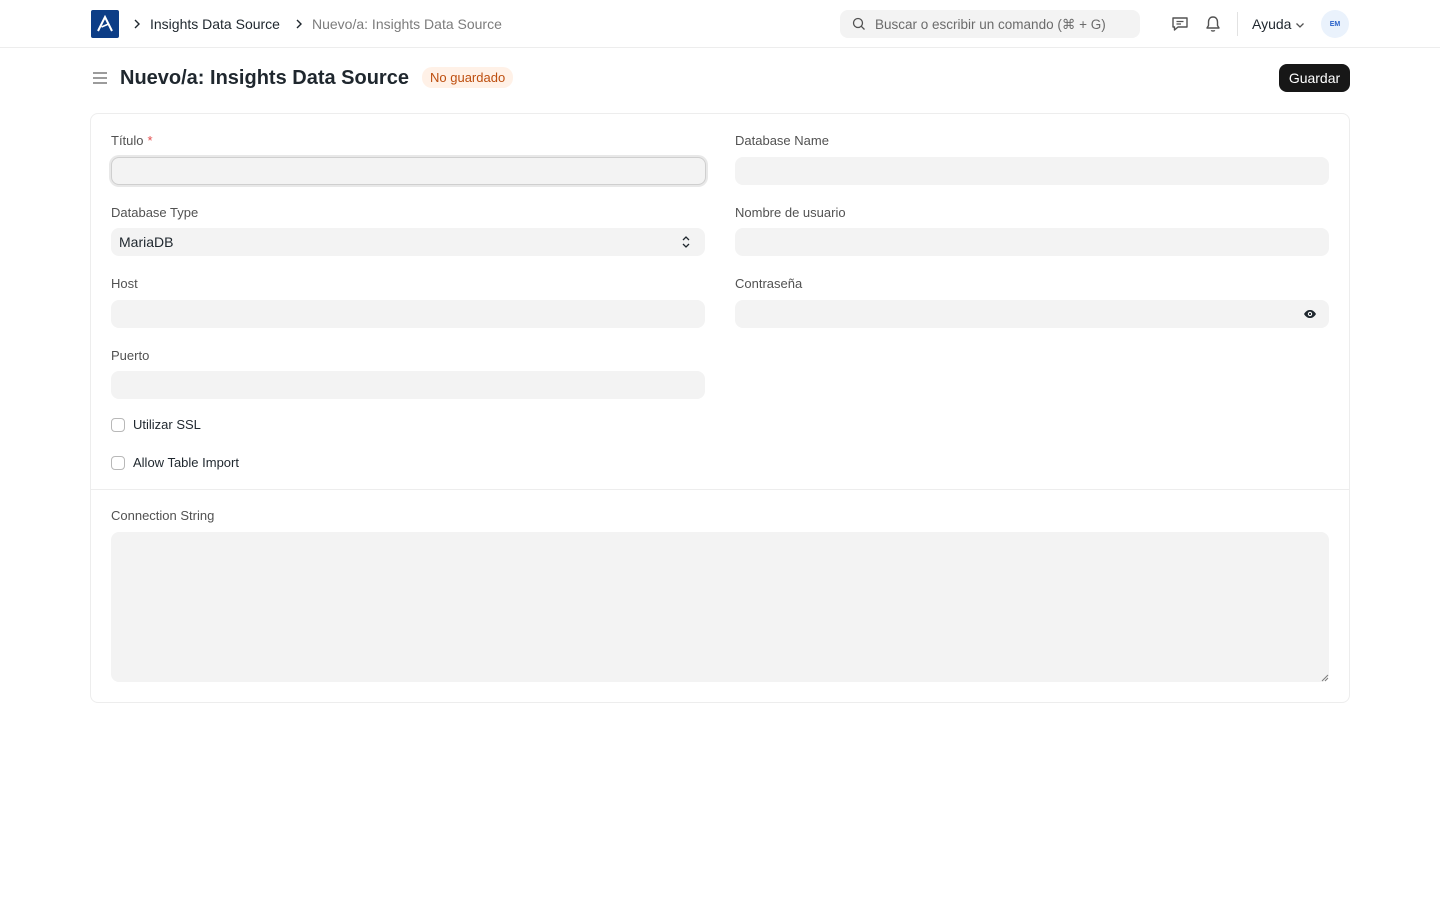 The image size is (1440, 900). I want to click on titulo-label: Título *, so click(132, 140).